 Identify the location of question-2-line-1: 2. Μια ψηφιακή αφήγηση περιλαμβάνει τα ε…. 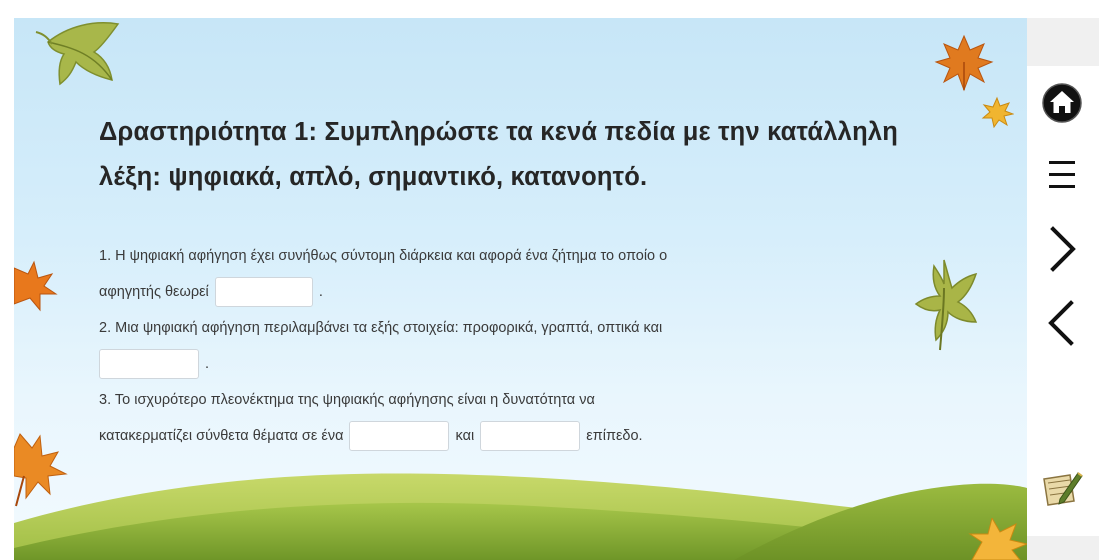
(519, 328).